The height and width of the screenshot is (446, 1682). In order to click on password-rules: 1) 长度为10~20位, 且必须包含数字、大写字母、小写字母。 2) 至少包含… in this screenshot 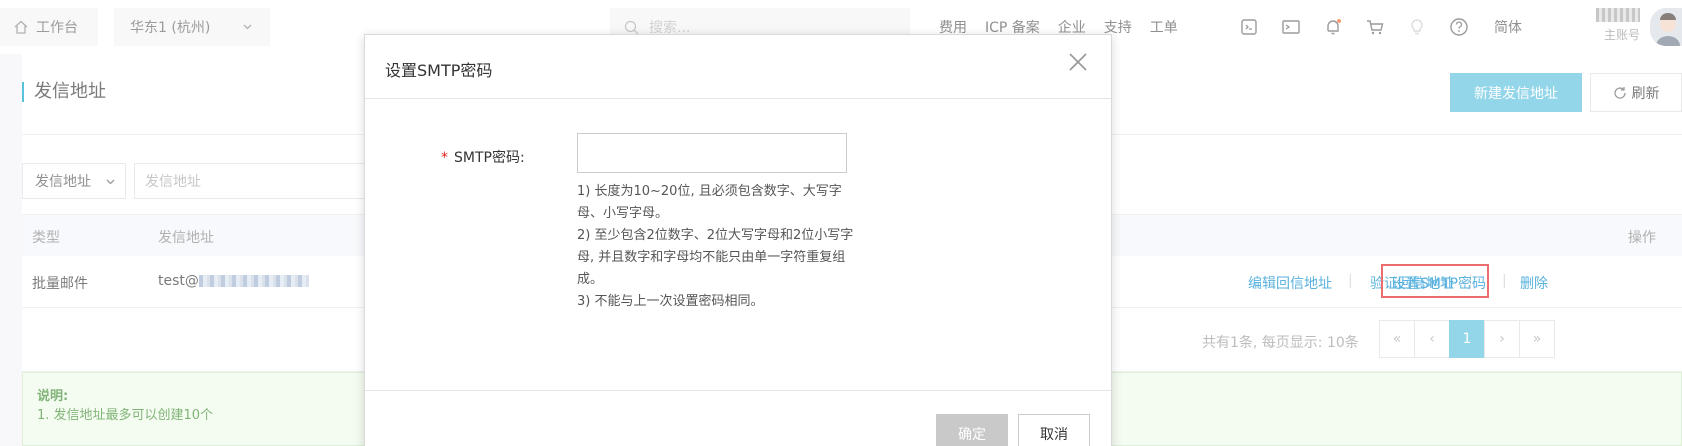, I will do `click(717, 247)`.